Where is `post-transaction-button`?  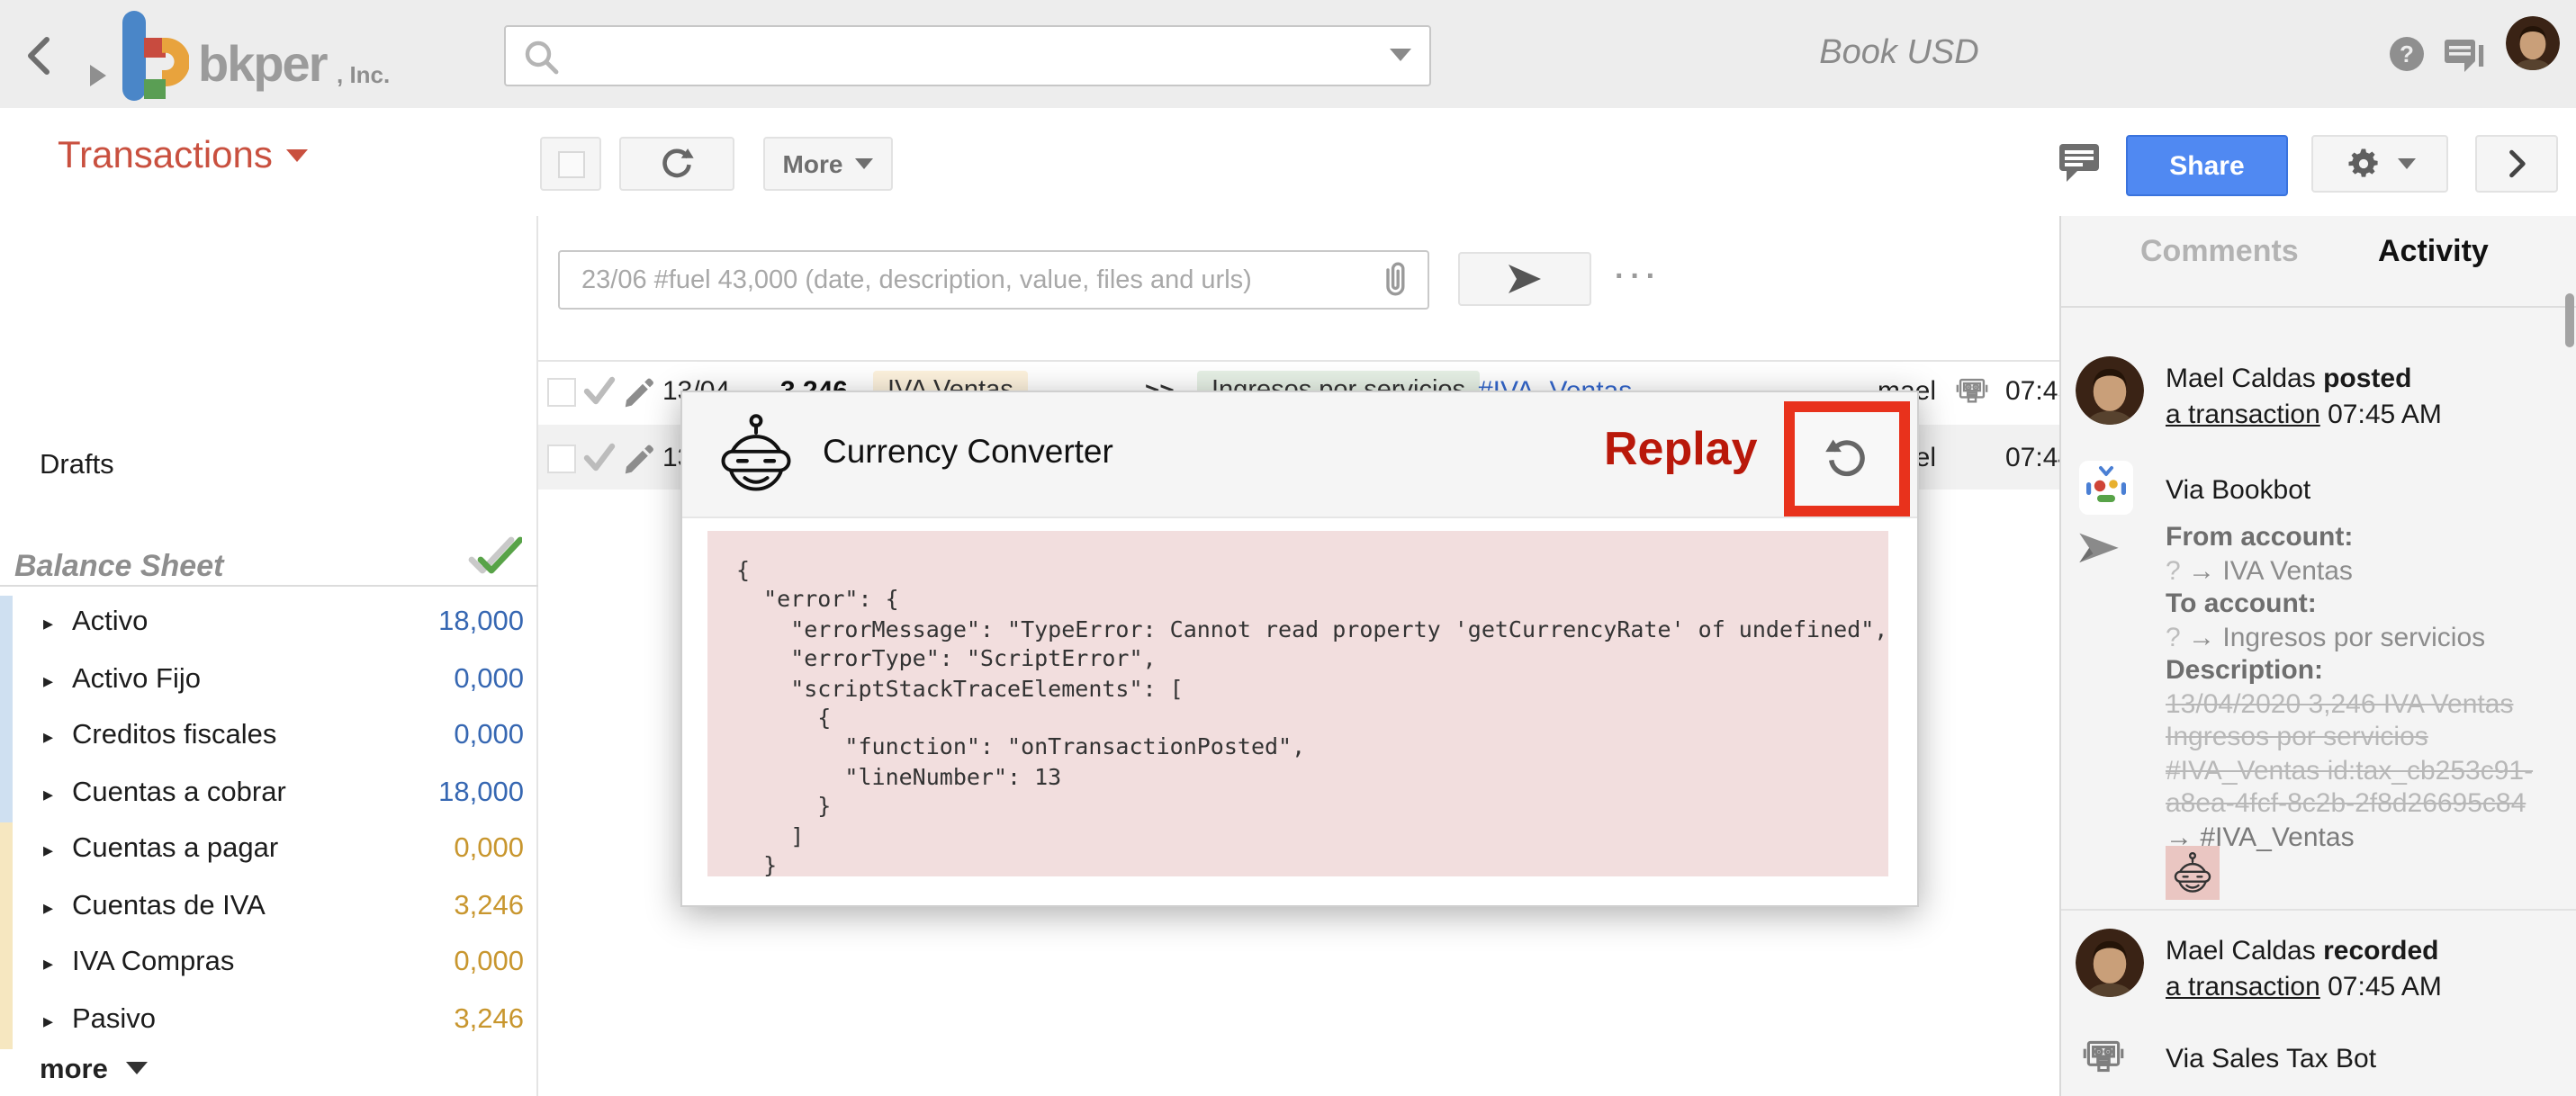
post-transaction-button is located at coordinates (1524, 279).